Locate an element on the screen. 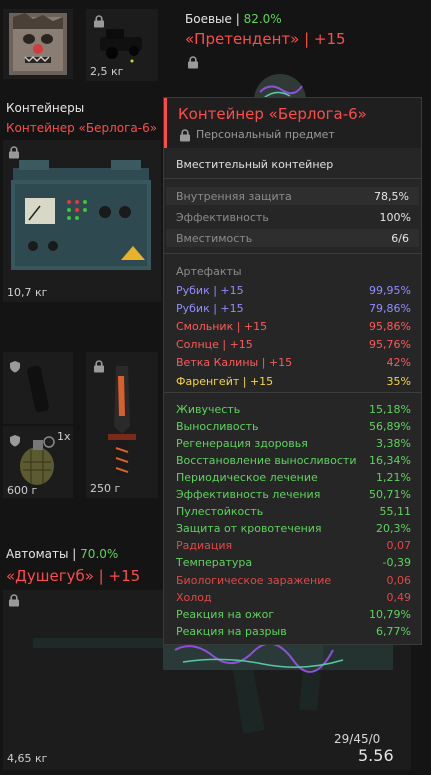 The height and width of the screenshot is (775, 431). container-category: Контейнеры is located at coordinates (45, 108).